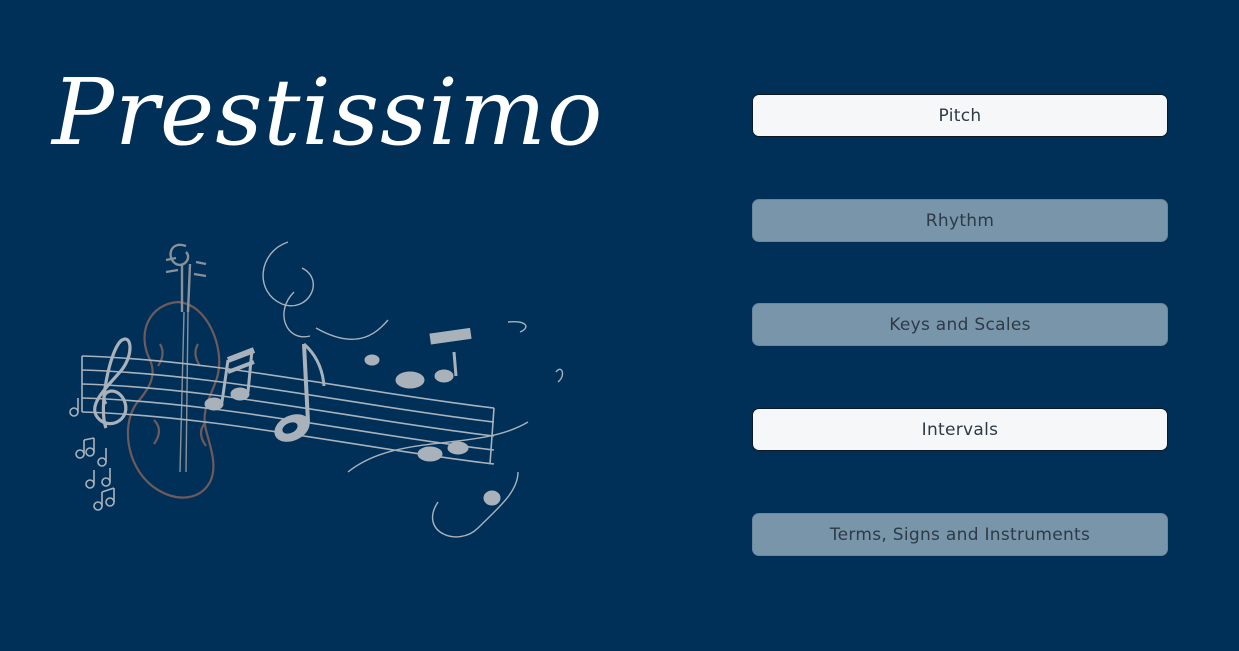 The height and width of the screenshot is (651, 1239). I want to click on treble-clef-icon, so click(112, 383).